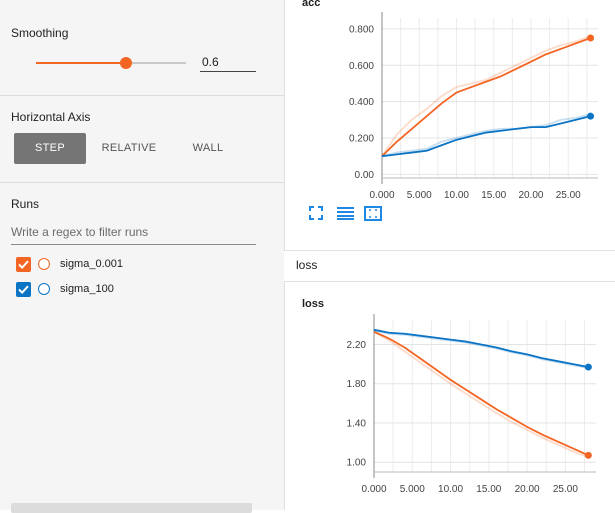  I want to click on group-header-loss: loss, so click(449, 266).